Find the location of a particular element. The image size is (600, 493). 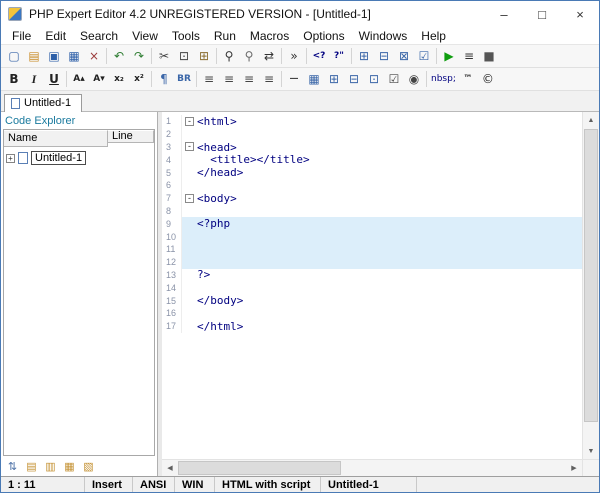

horizontal-scroll-thumb is located at coordinates (259, 468).